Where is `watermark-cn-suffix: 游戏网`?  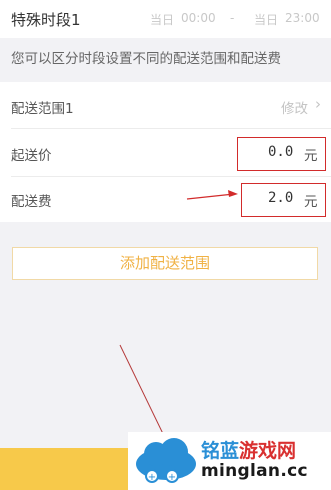 watermark-cn-suffix: 游戏网 is located at coordinates (268, 451).